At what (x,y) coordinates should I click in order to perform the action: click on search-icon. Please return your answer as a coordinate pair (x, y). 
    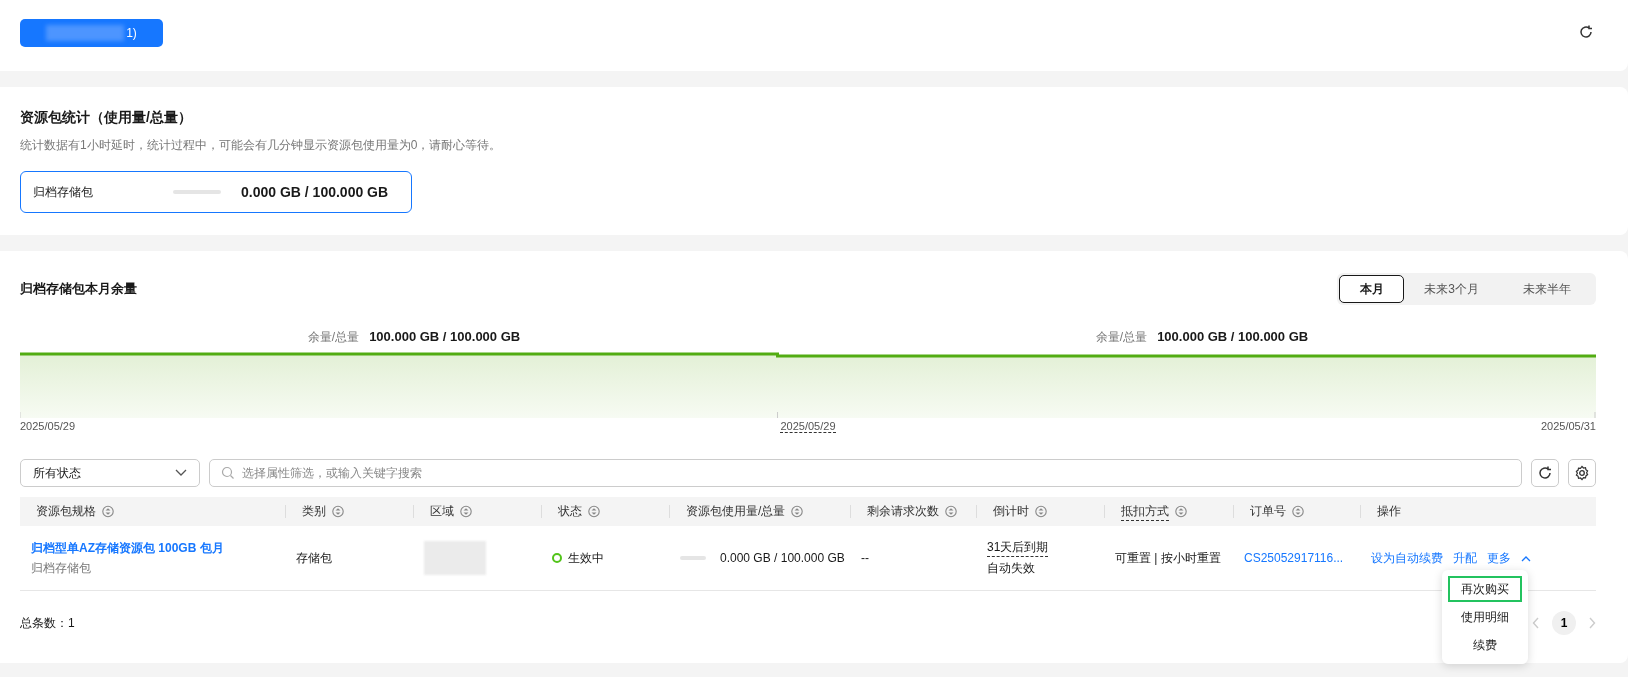
    Looking at the image, I should click on (228, 473).